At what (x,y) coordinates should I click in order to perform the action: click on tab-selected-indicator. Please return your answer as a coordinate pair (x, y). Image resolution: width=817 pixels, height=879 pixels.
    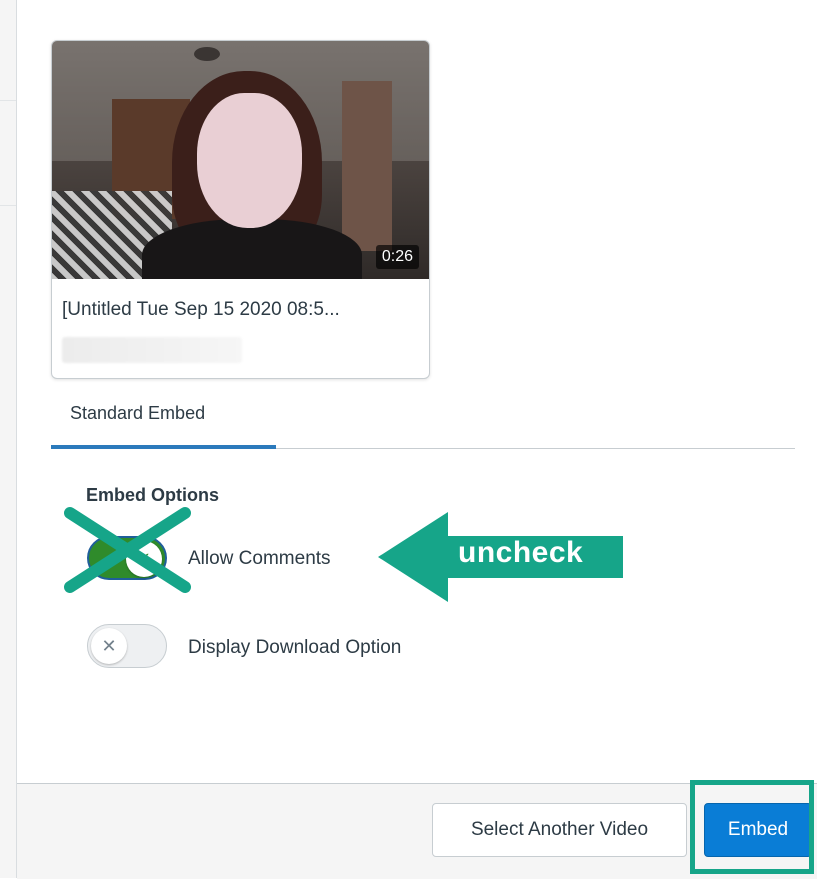
    Looking at the image, I should click on (163, 447).